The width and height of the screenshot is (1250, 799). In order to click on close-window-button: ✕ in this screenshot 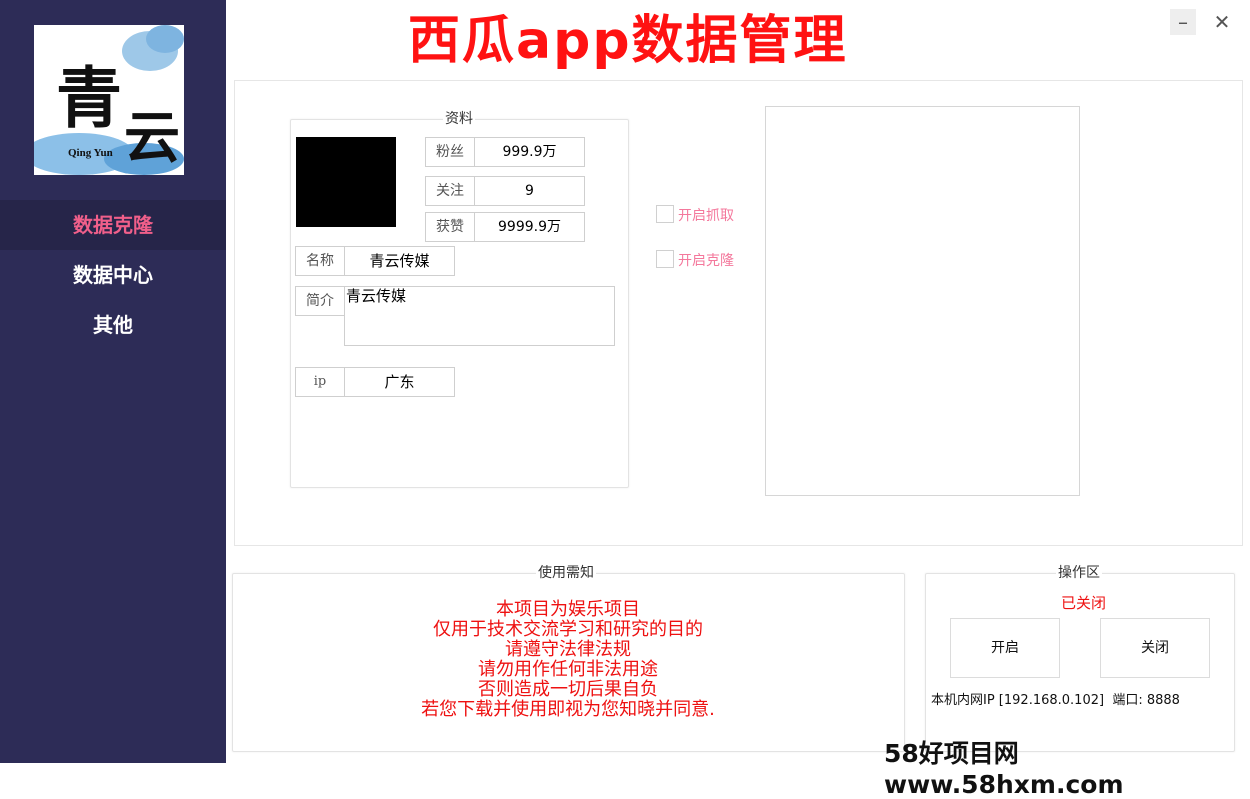, I will do `click(1222, 22)`.